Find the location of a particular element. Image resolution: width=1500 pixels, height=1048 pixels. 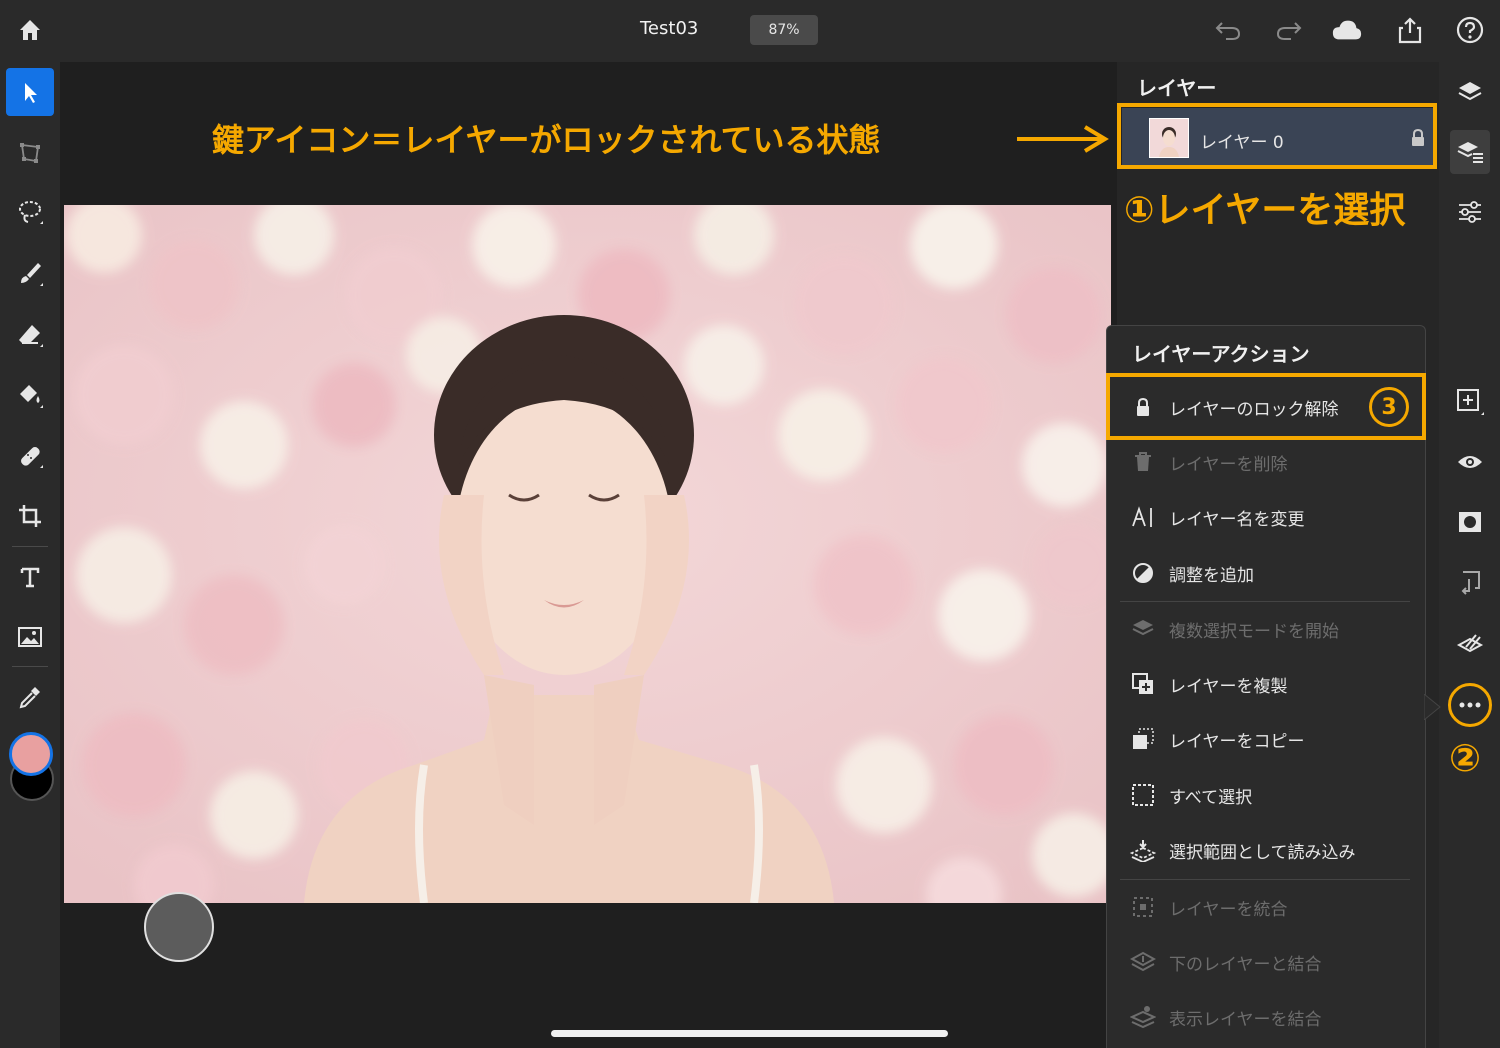

step3-annotation: 3 is located at coordinates (1389, 407).